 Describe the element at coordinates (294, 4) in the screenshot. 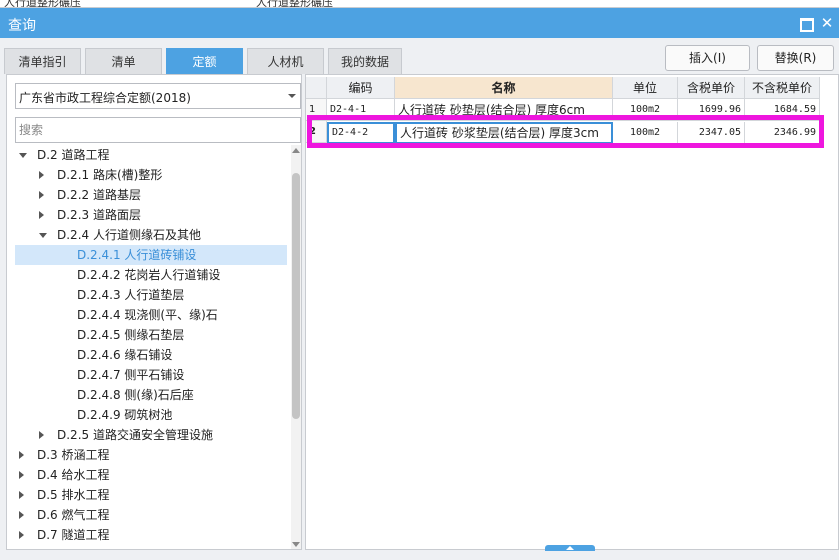

I see `background-row-mid: 人行道整形碾压` at that location.